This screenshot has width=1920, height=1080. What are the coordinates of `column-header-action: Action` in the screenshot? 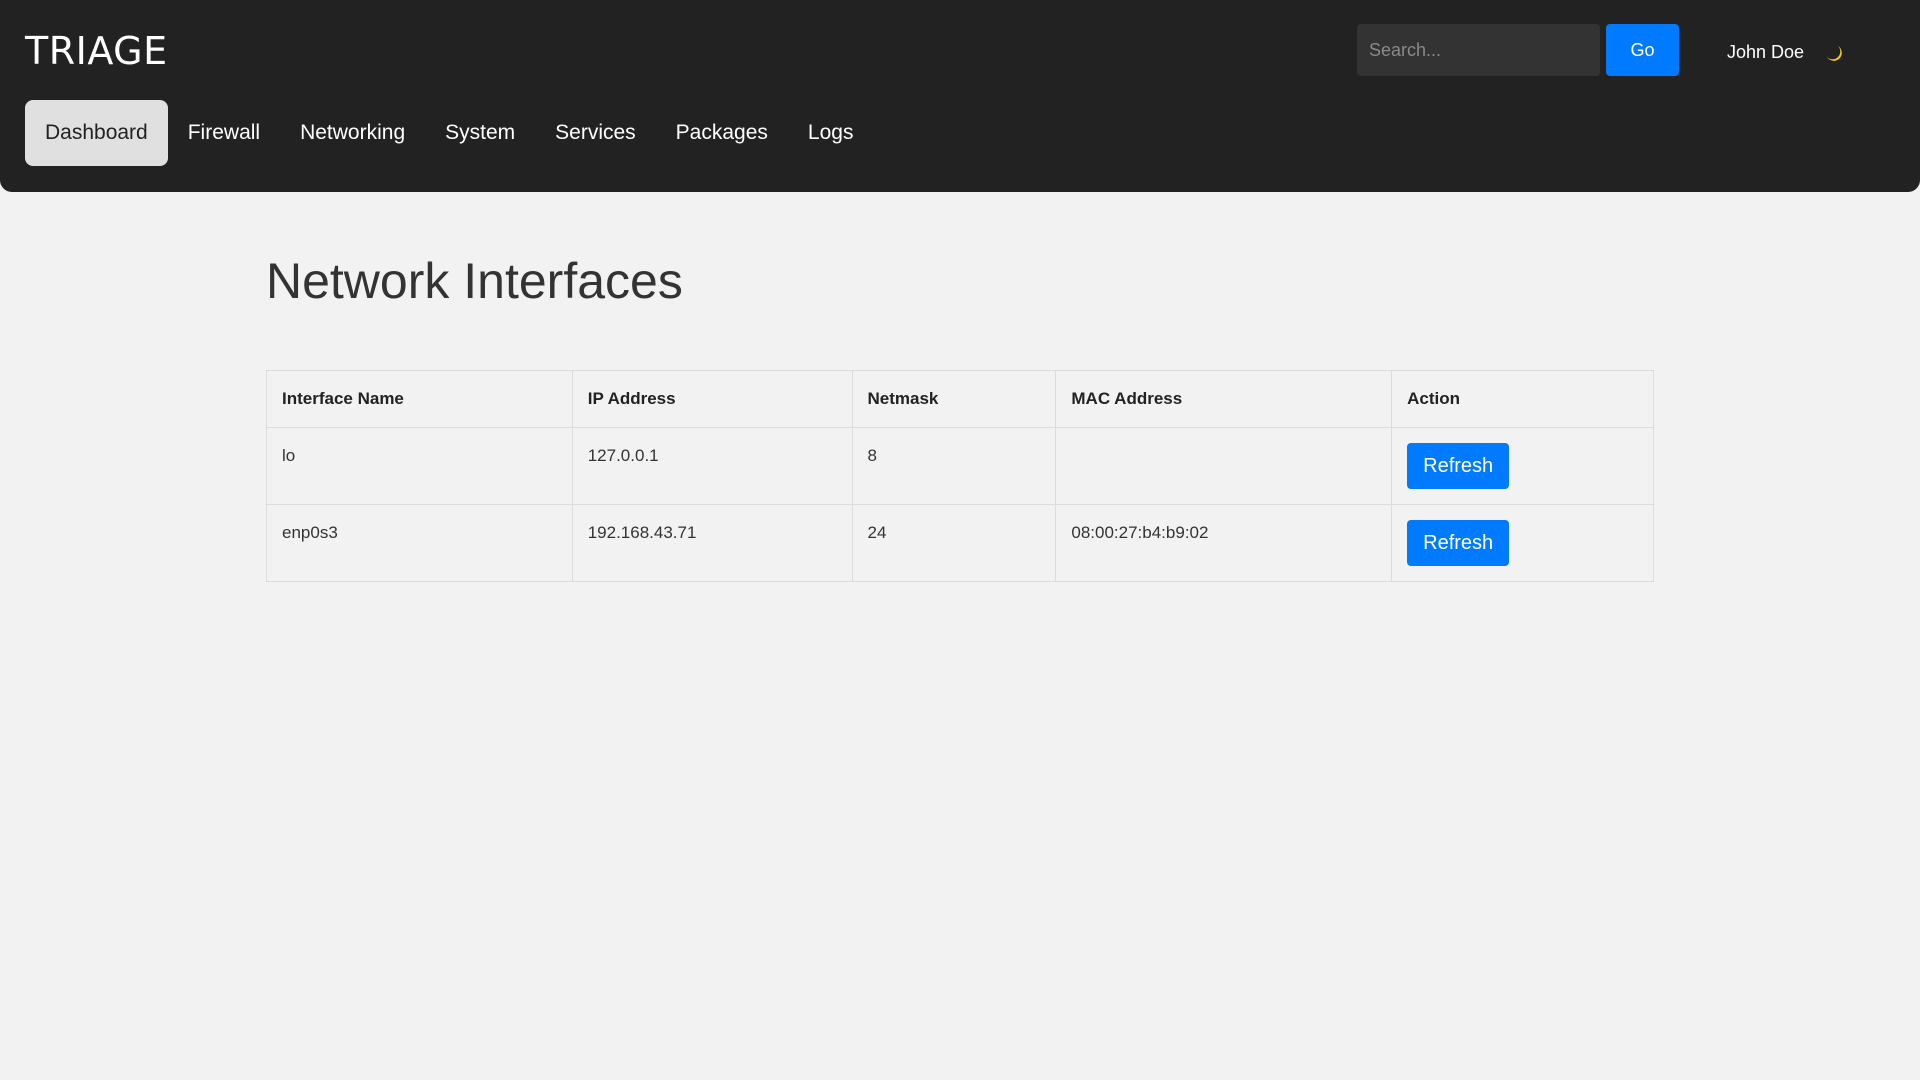 It's located at (1522, 399).